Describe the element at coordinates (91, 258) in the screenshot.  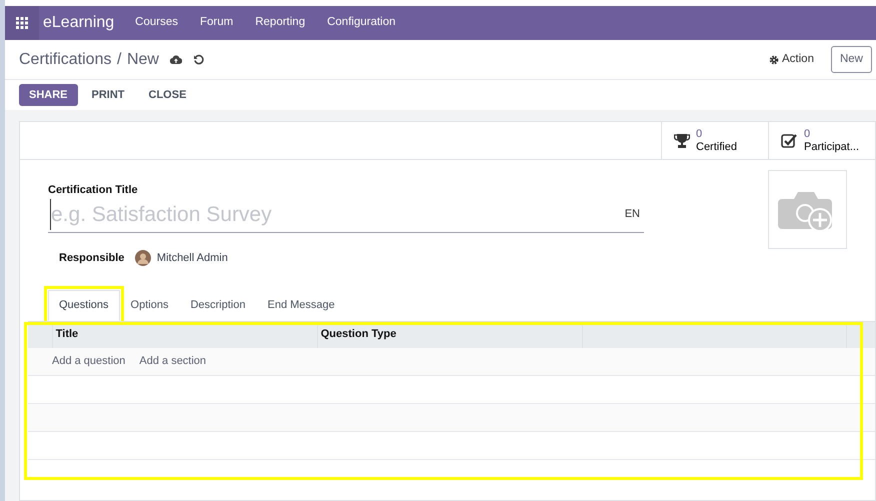
I see `field-label: Responsible` at that location.